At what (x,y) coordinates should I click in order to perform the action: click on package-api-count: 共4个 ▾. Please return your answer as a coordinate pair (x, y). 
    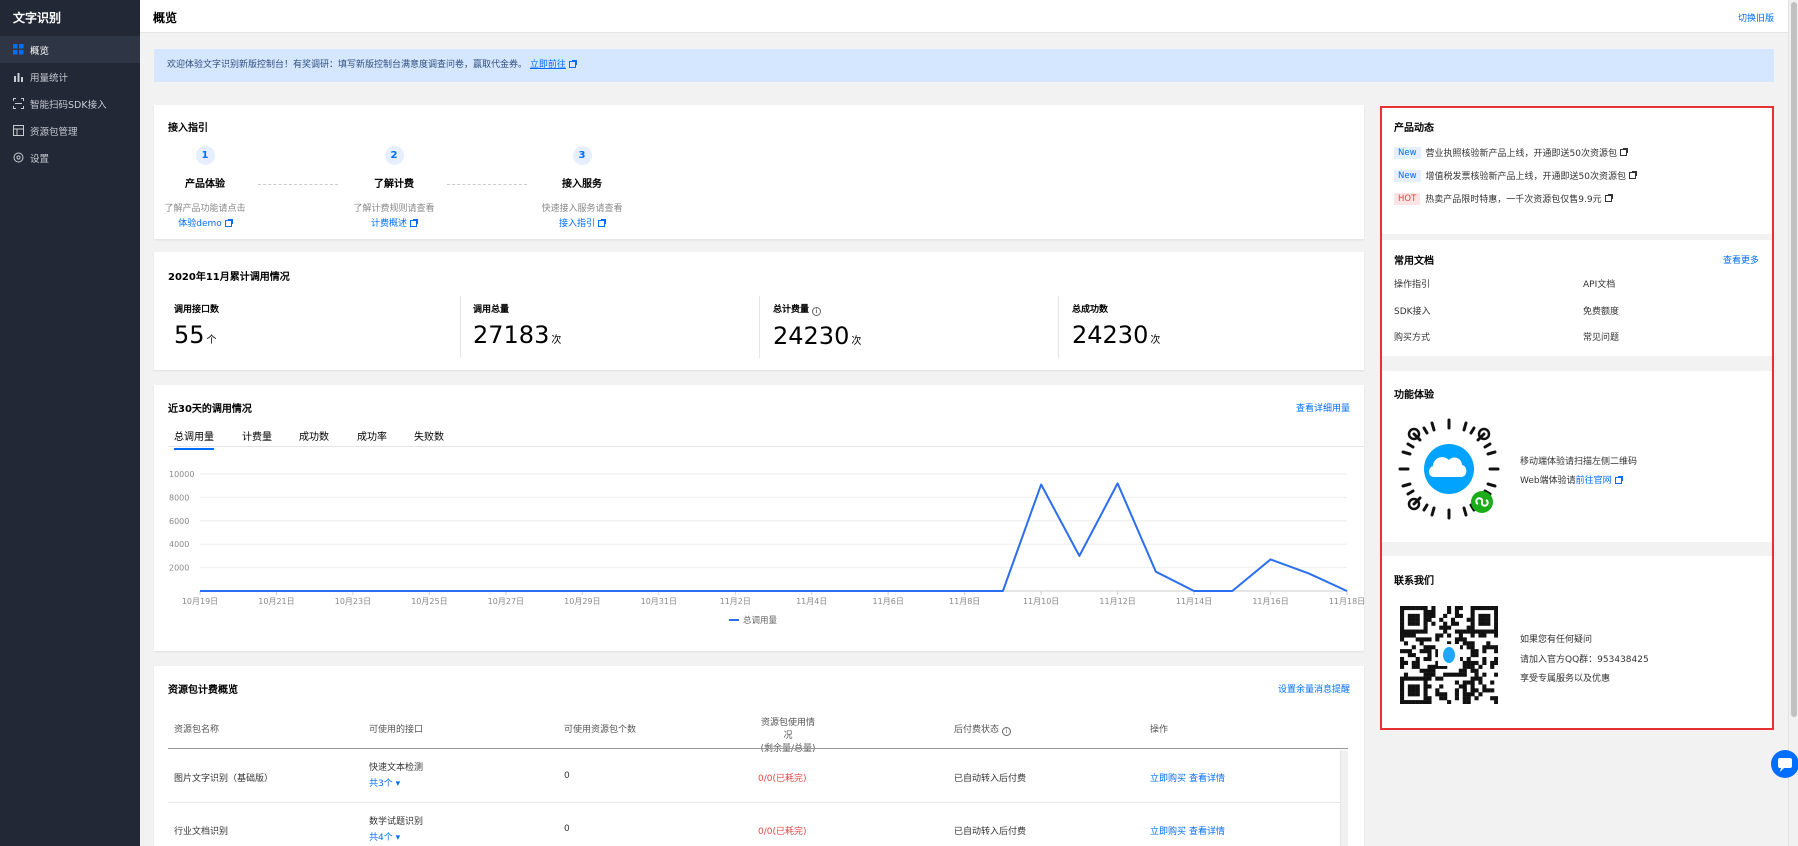
    Looking at the image, I should click on (384, 836).